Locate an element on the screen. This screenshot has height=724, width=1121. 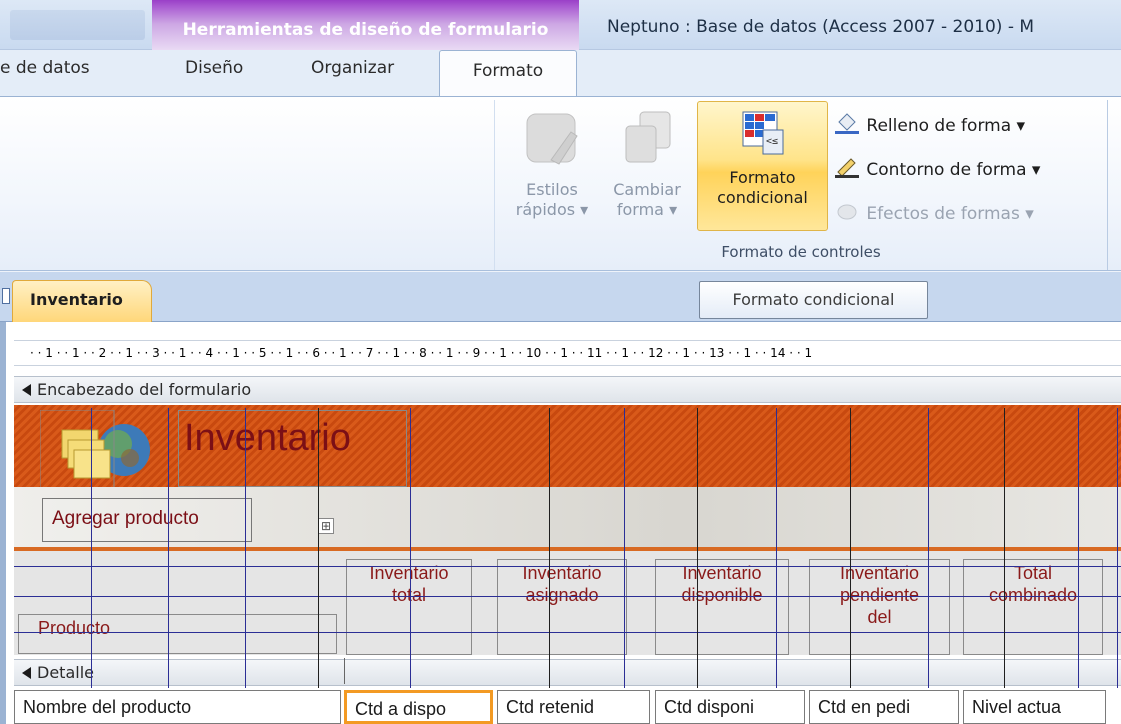
shape-fill-button: Relleno de forma ▾ is located at coordinates (930, 125).